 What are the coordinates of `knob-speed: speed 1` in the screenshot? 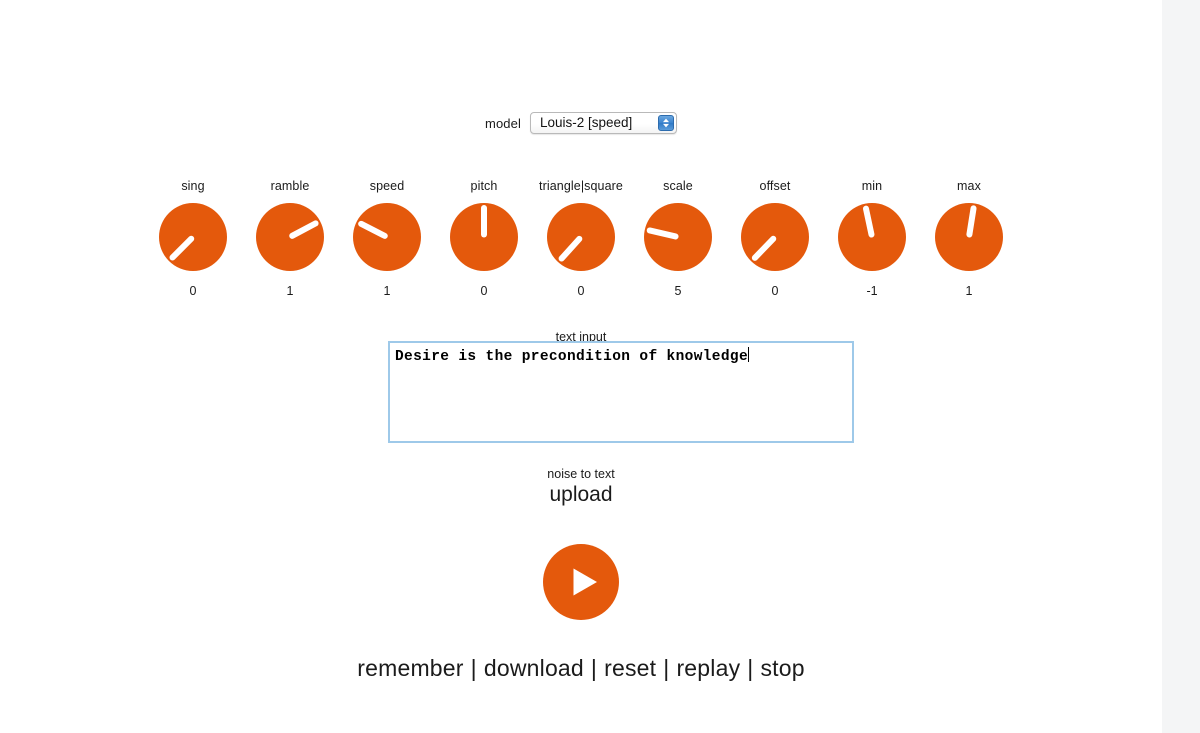 It's located at (387, 238).